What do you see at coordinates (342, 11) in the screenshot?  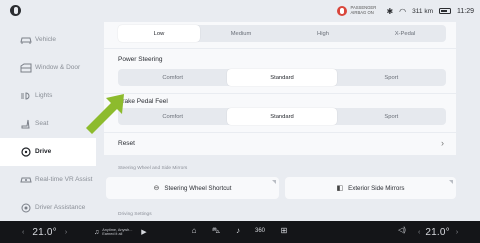 I see `airbag-icon` at bounding box center [342, 11].